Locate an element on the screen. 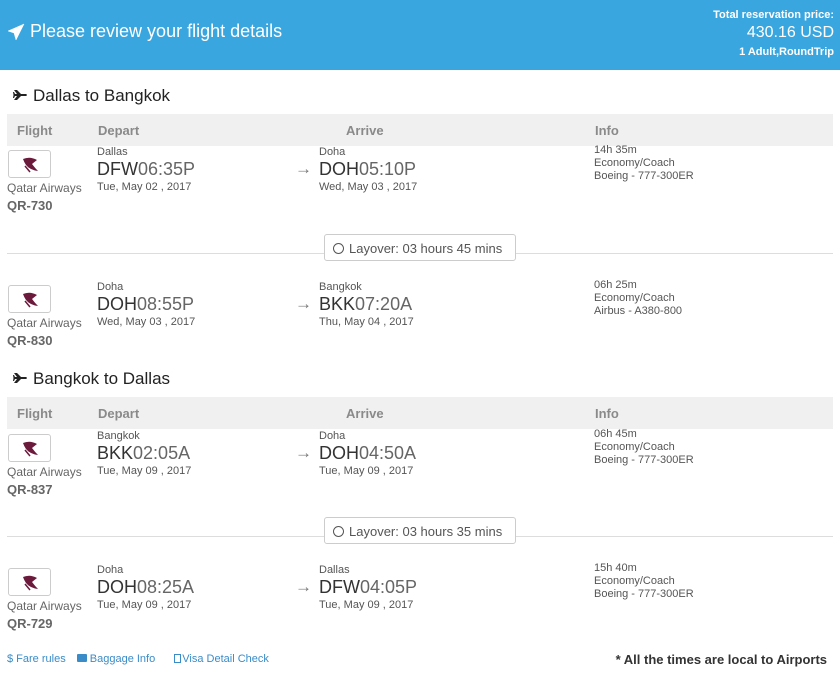  fare-rules-link: $ Fare rules is located at coordinates (36, 659).